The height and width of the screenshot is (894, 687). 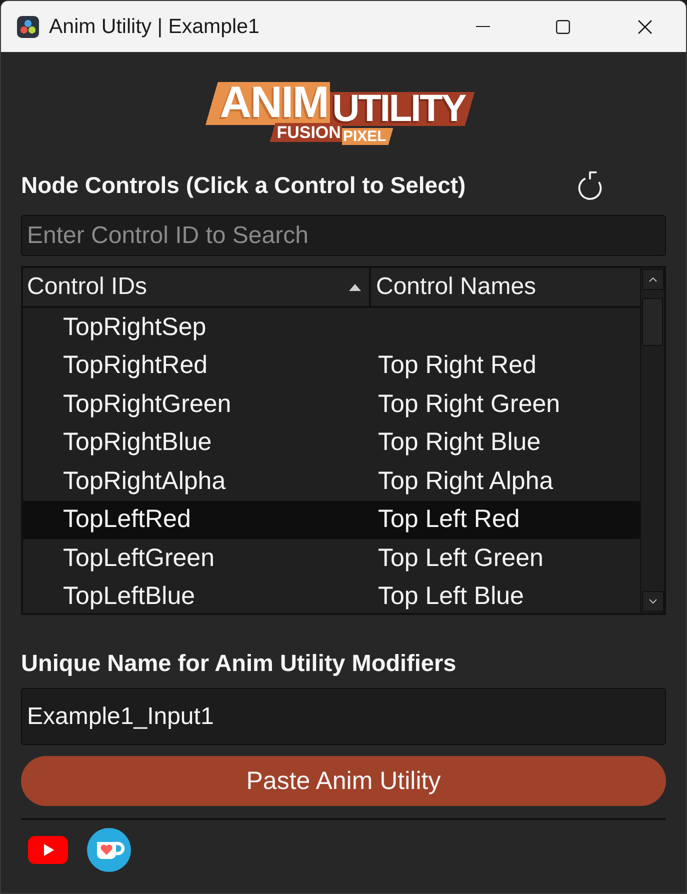 I want to click on table-row: TopLeftBlue Top Left Blue, so click(x=331, y=595).